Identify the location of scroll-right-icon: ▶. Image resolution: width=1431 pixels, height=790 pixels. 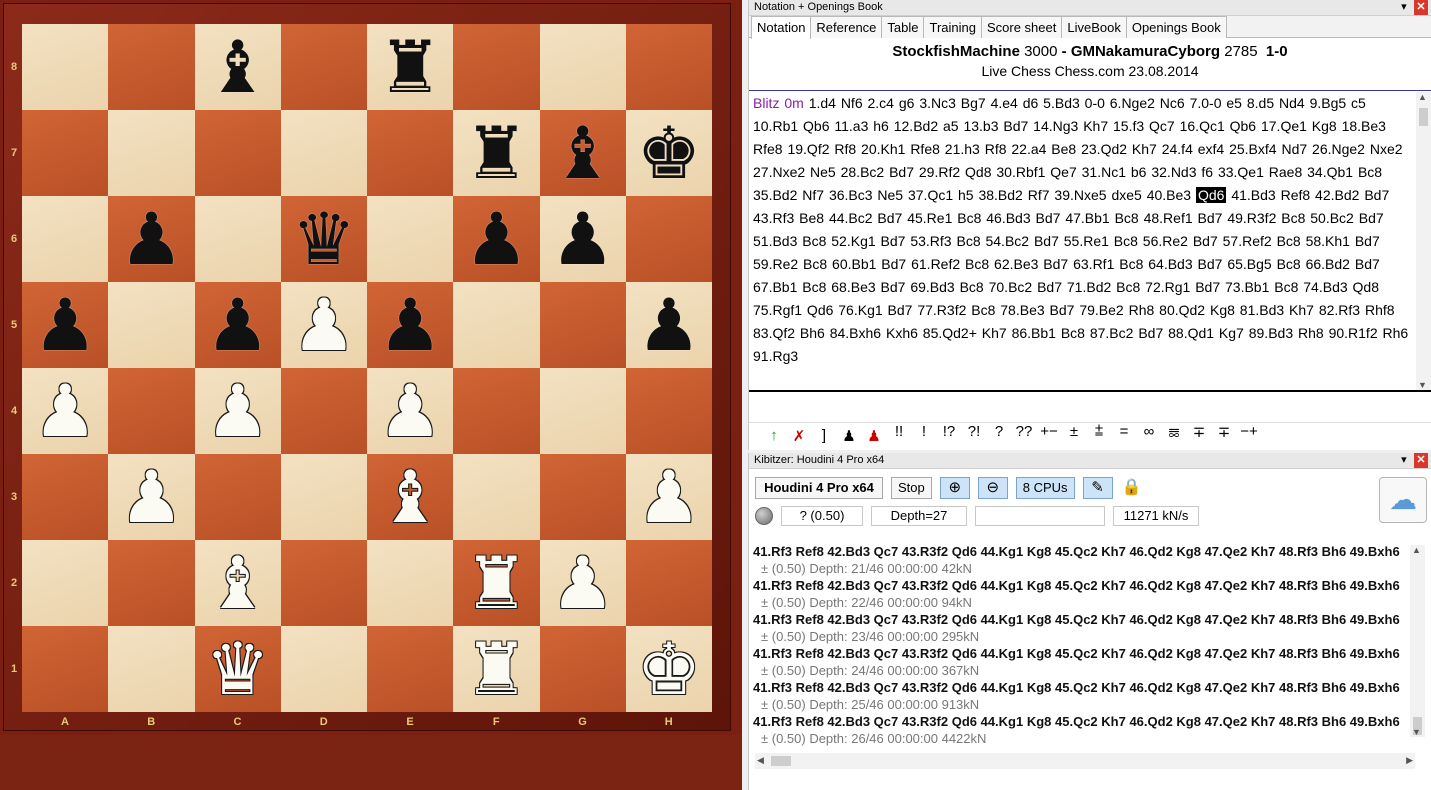
(1409, 760).